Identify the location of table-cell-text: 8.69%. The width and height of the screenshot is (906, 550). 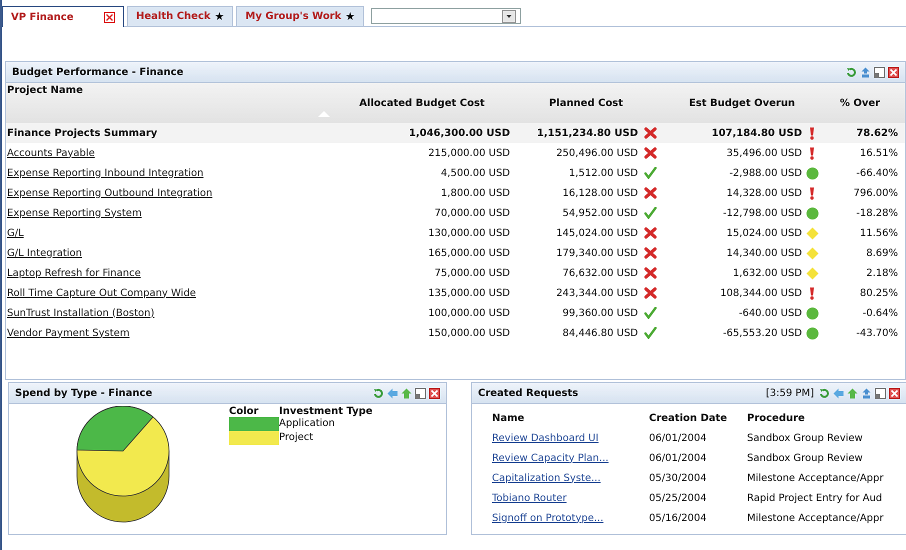
(881, 253).